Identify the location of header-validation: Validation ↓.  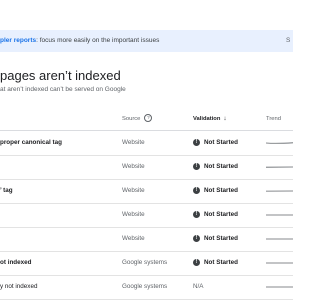
(210, 119).